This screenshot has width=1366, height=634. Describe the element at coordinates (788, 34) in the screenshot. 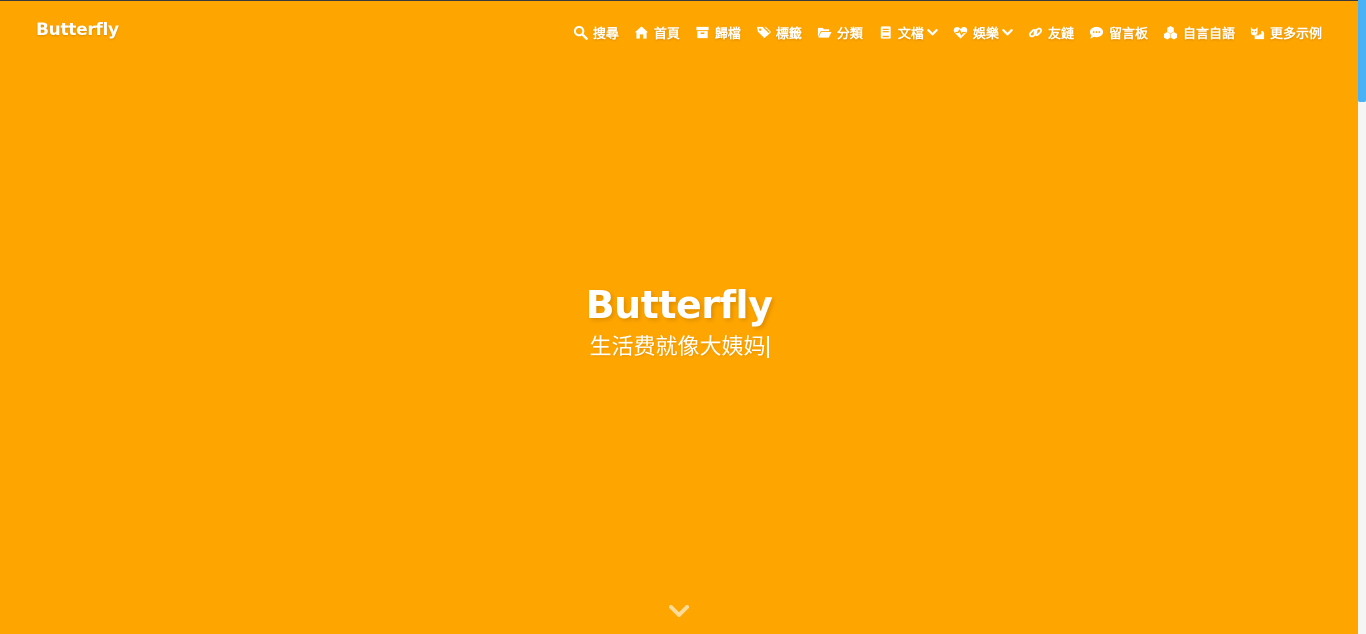

I see `nav-item-label: 標籤` at that location.